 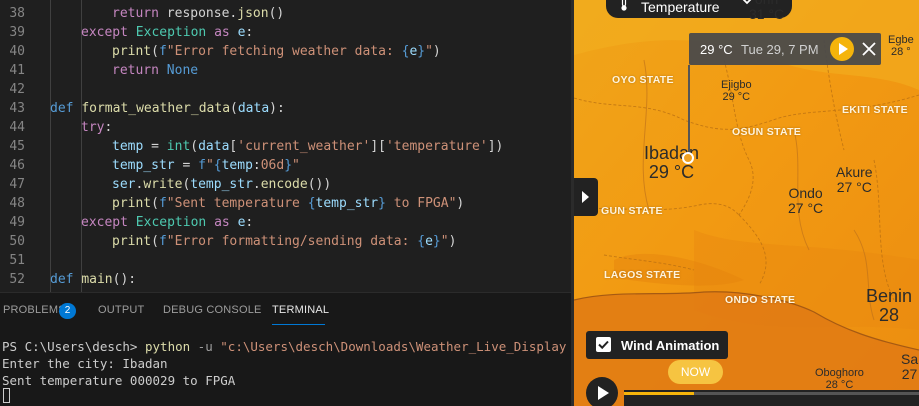 I want to click on code-token: response., so click(x=198, y=13).